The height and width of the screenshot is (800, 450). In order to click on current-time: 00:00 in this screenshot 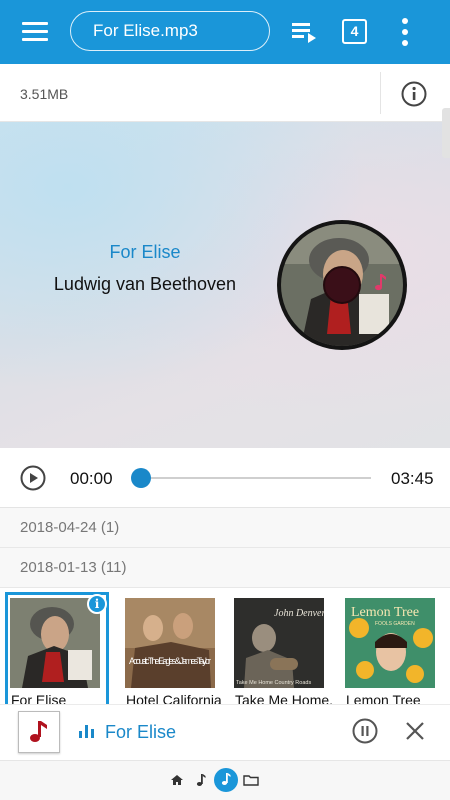, I will do `click(91, 478)`.